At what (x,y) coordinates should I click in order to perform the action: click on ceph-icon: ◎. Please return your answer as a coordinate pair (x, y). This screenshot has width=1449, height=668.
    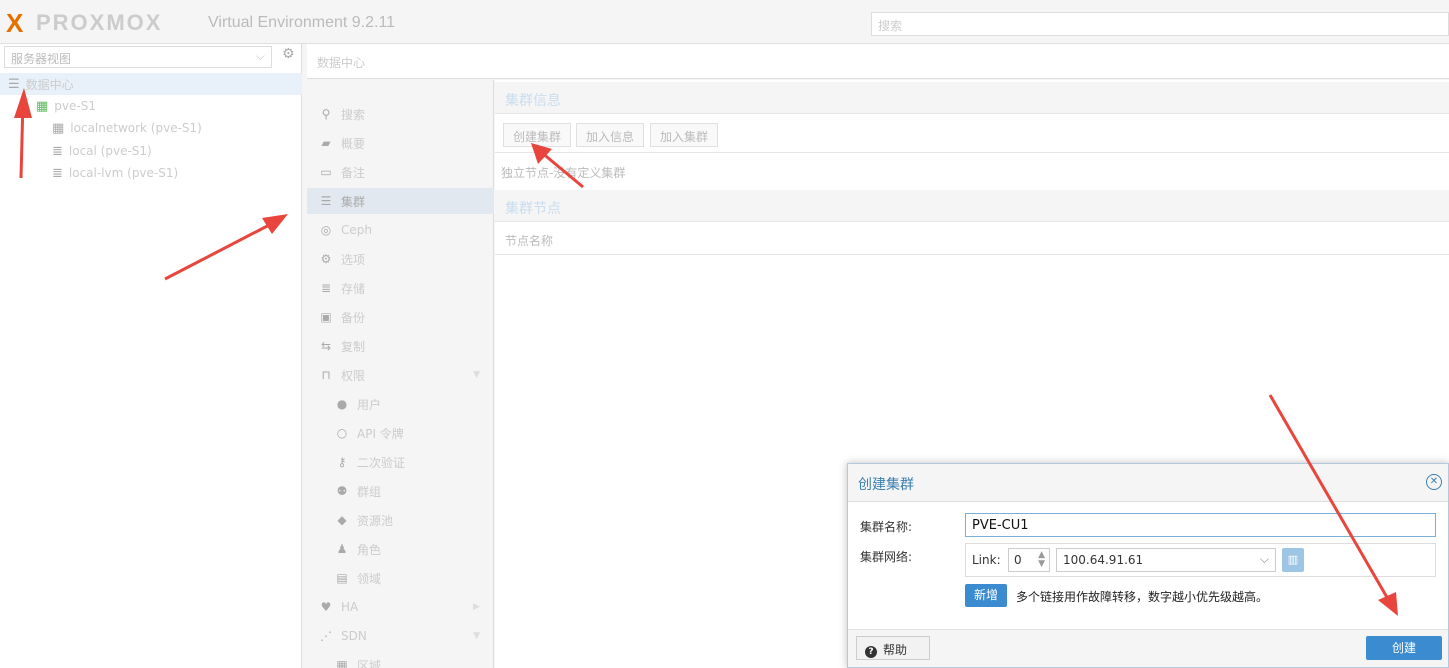
    Looking at the image, I should click on (326, 230).